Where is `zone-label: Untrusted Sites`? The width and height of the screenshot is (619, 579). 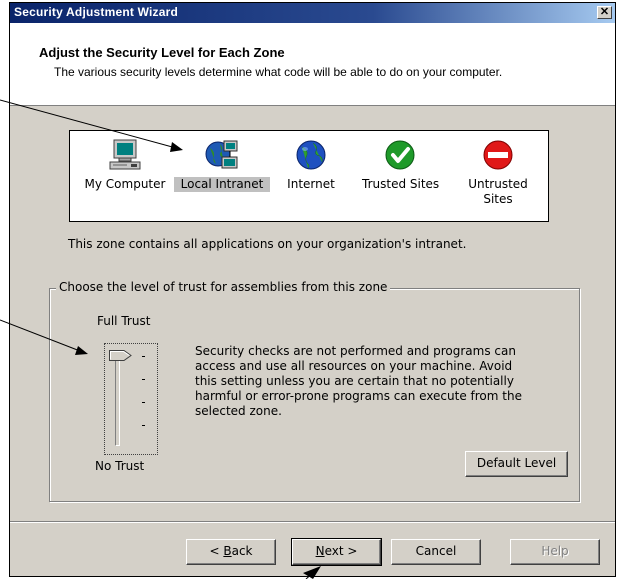 zone-label: Untrusted Sites is located at coordinates (498, 191).